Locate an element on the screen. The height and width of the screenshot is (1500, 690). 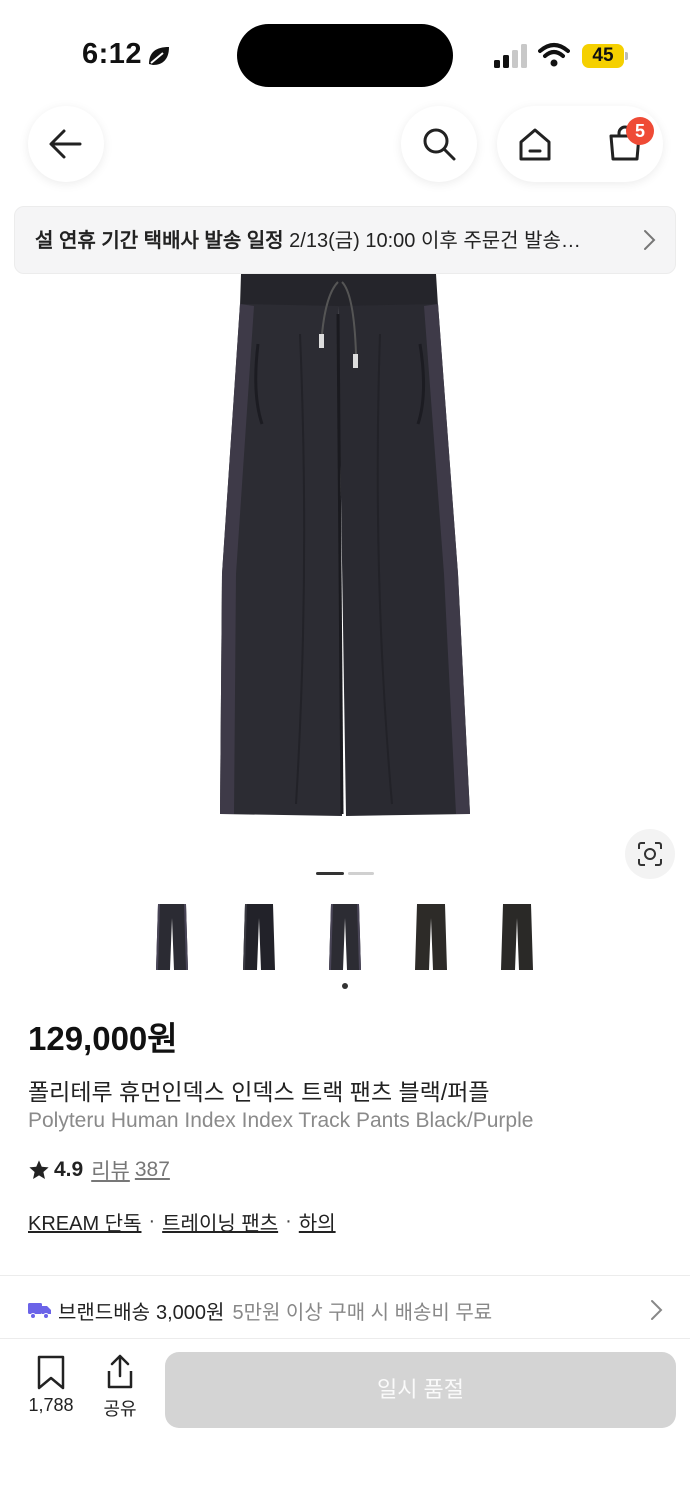
signal-icon is located at coordinates (510, 56).